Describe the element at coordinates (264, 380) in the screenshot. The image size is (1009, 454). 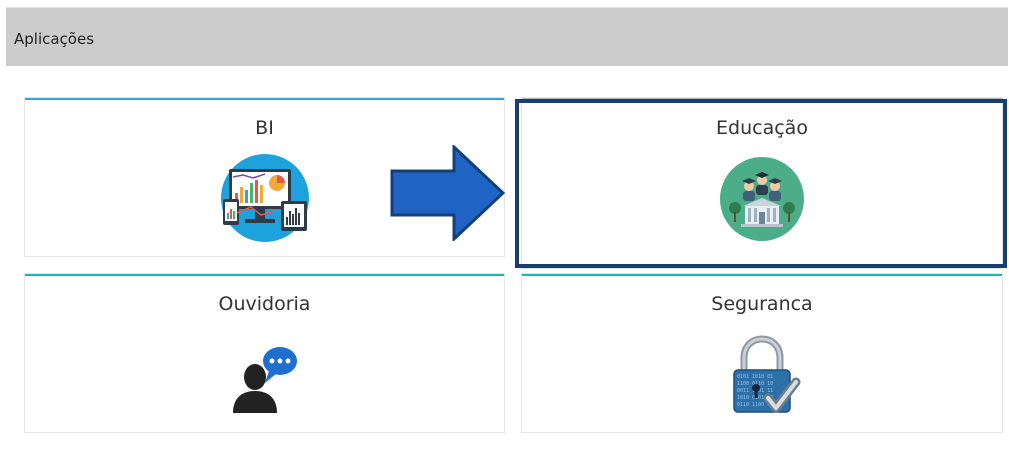
I see `person-speech-bubble-icon` at that location.